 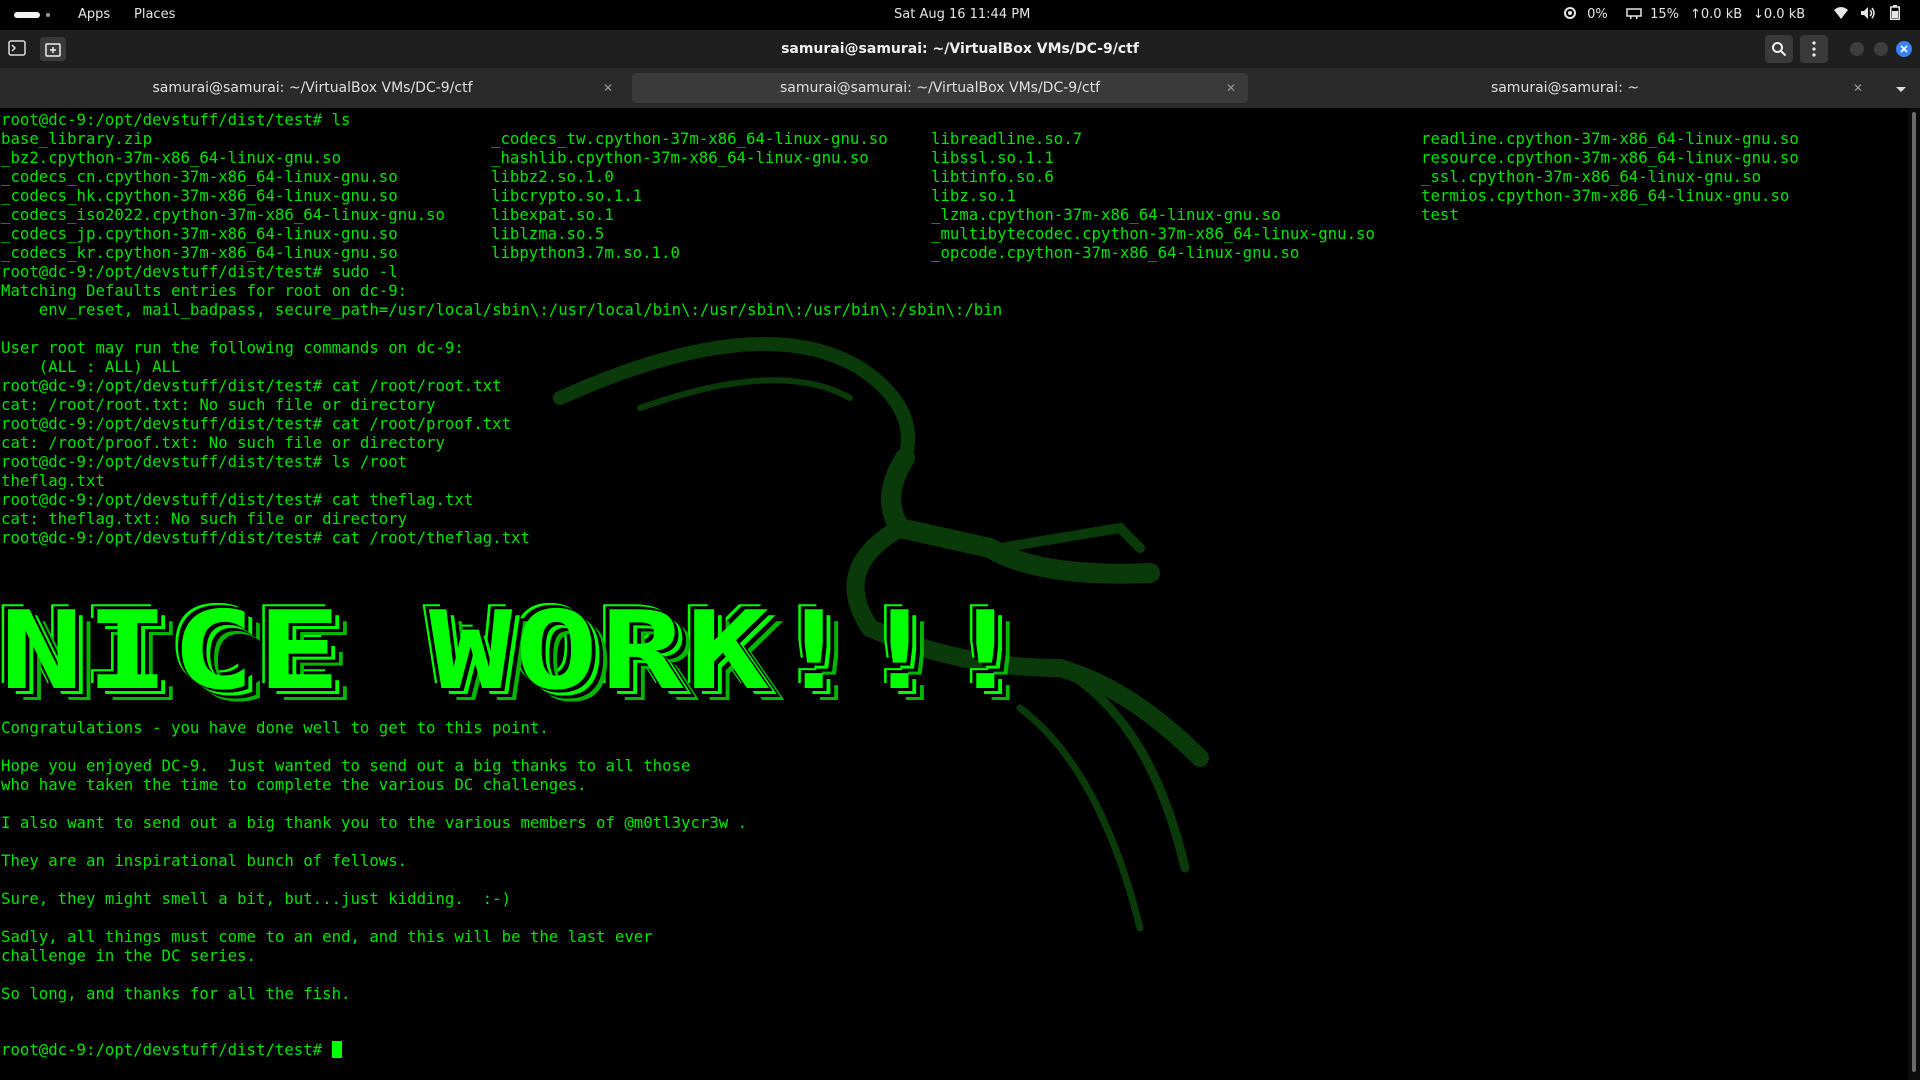 I want to click on arrow-up-icon: ↑, so click(x=1695, y=14).